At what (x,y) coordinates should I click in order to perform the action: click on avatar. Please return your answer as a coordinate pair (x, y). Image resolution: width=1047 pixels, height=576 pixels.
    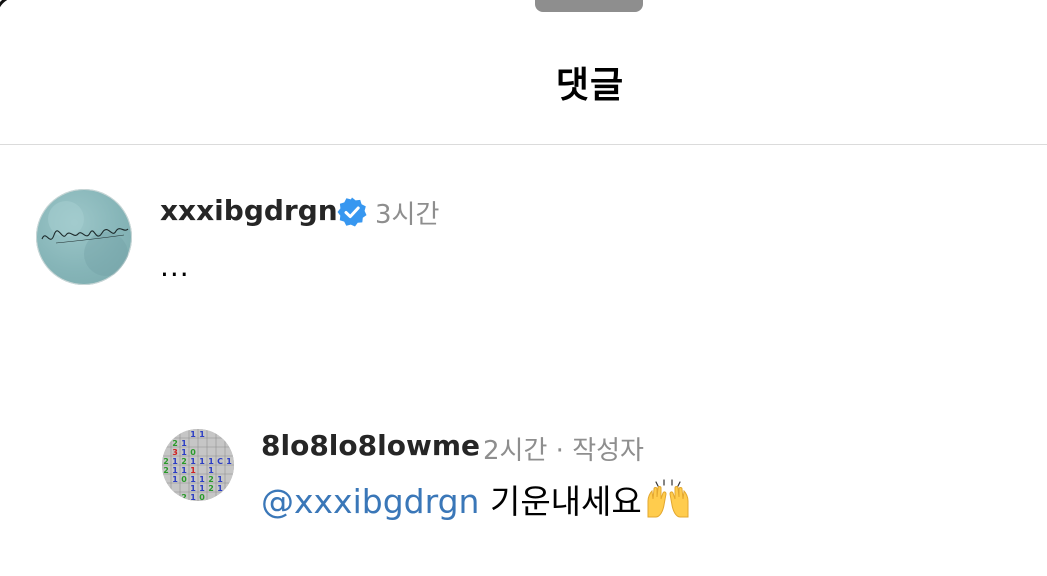
    Looking at the image, I should click on (84, 237).